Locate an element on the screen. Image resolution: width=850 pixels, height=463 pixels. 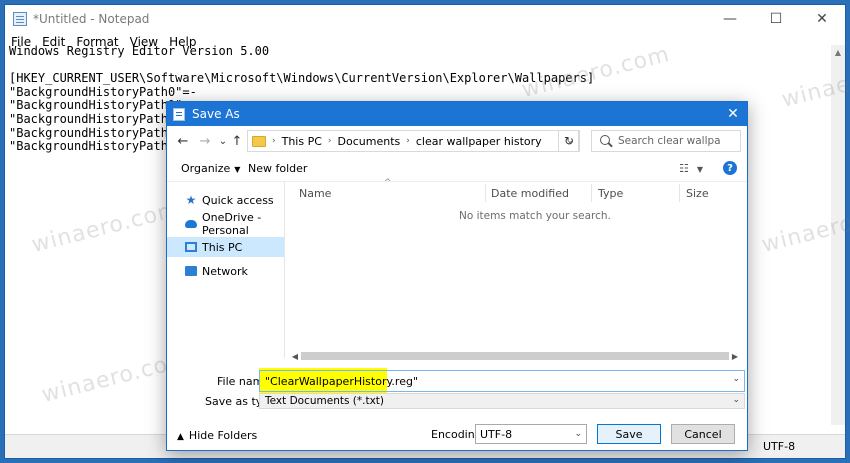
dialog-close-button: ✕ is located at coordinates (733, 114).